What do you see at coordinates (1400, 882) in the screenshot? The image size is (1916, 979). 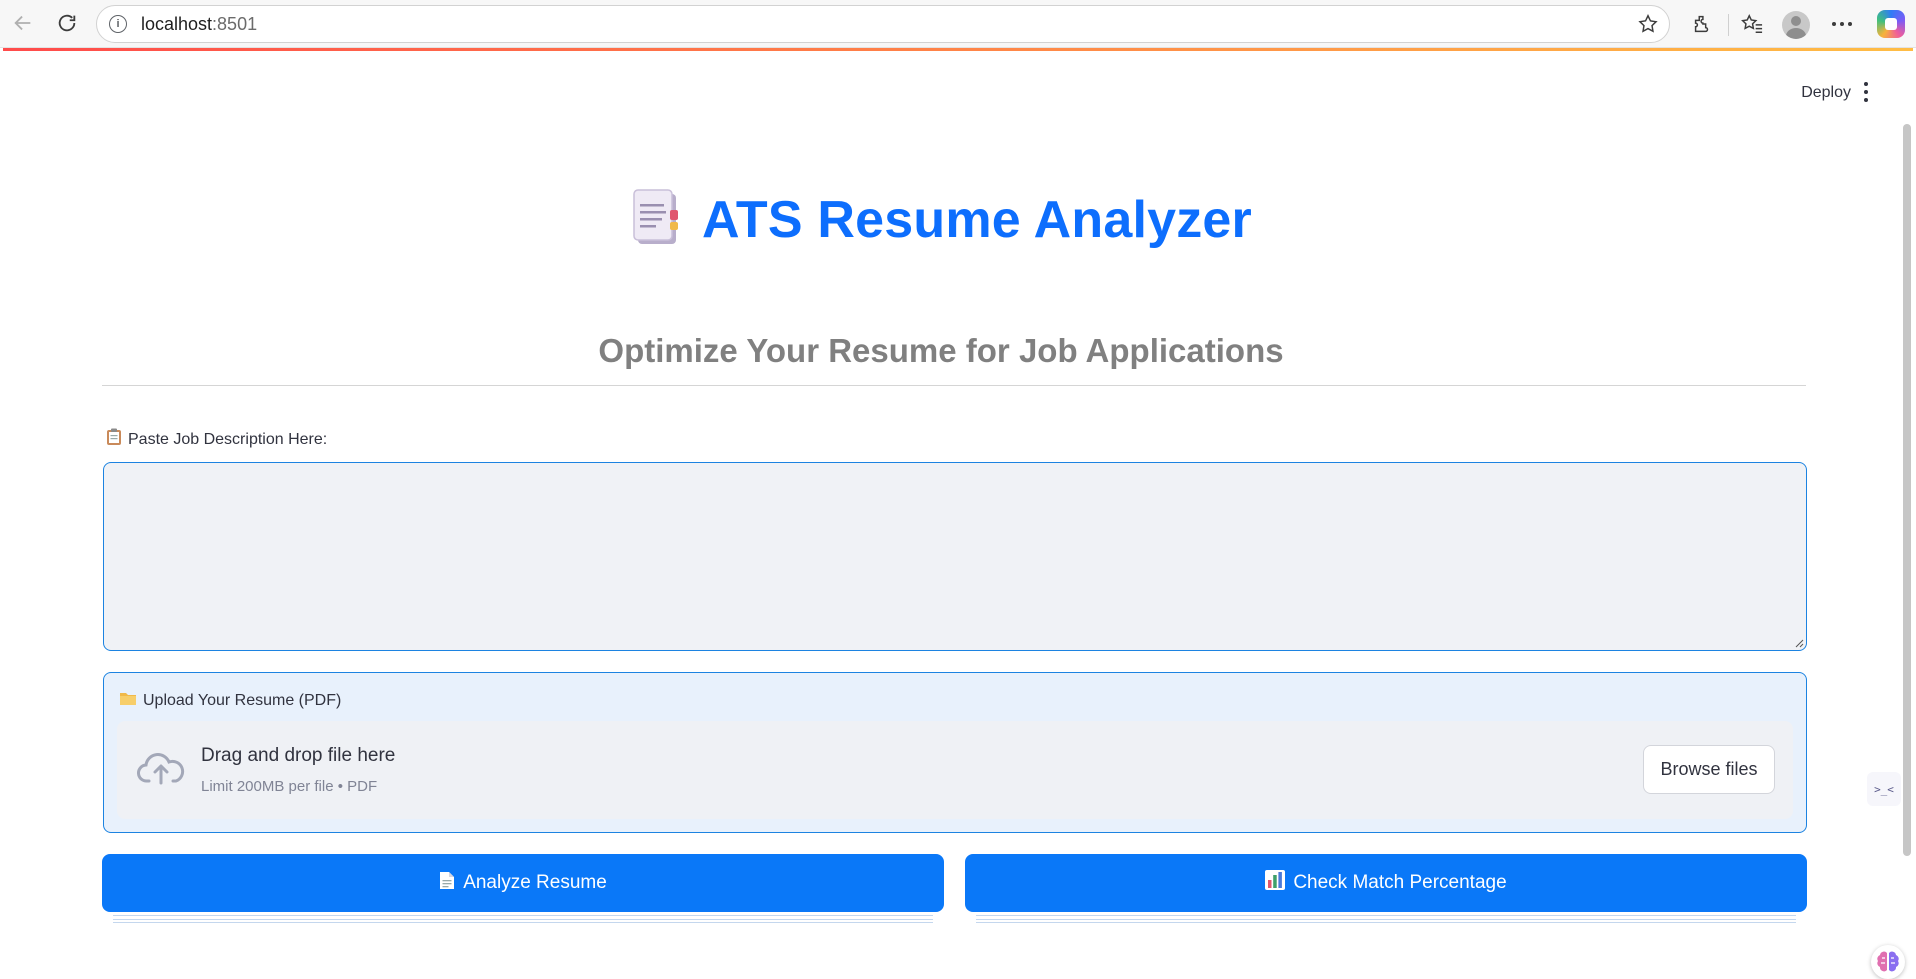 I see `check-match-label: Check Match Percentage` at bounding box center [1400, 882].